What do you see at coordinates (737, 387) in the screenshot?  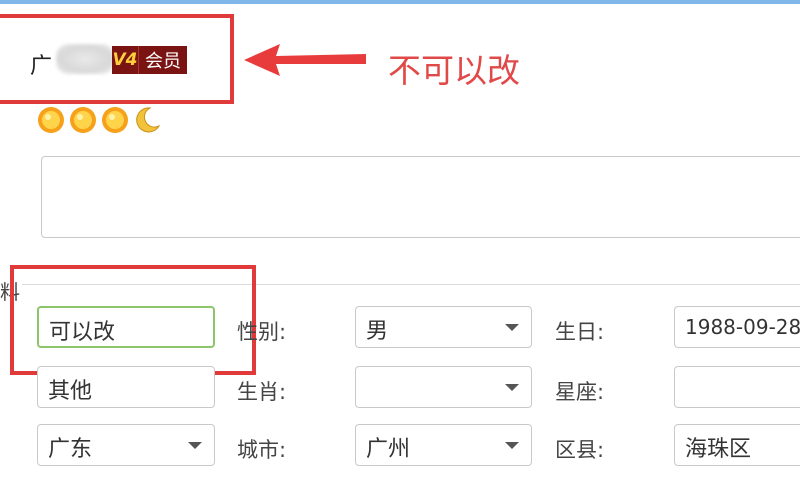 I see `constellation-select` at bounding box center [737, 387].